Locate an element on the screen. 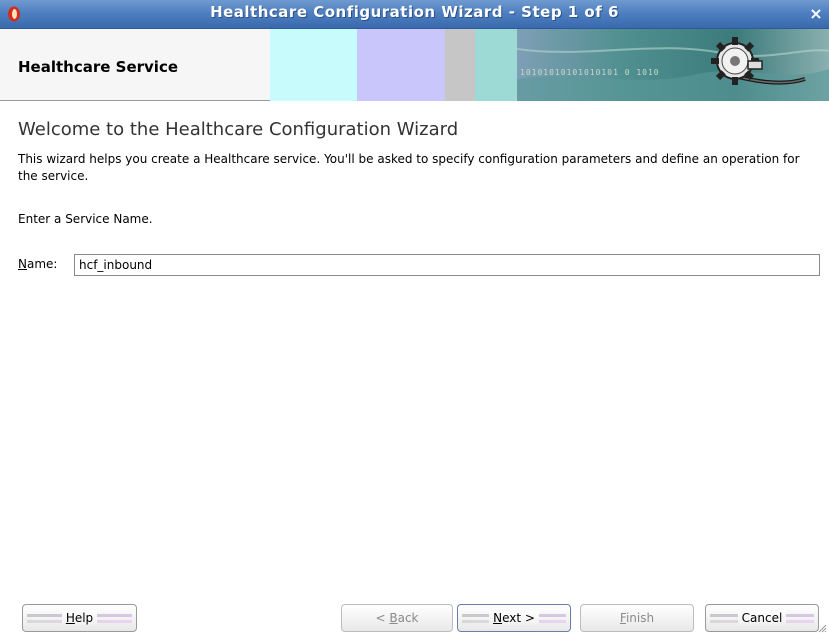 The height and width of the screenshot is (635, 829). service-name-input is located at coordinates (447, 265).